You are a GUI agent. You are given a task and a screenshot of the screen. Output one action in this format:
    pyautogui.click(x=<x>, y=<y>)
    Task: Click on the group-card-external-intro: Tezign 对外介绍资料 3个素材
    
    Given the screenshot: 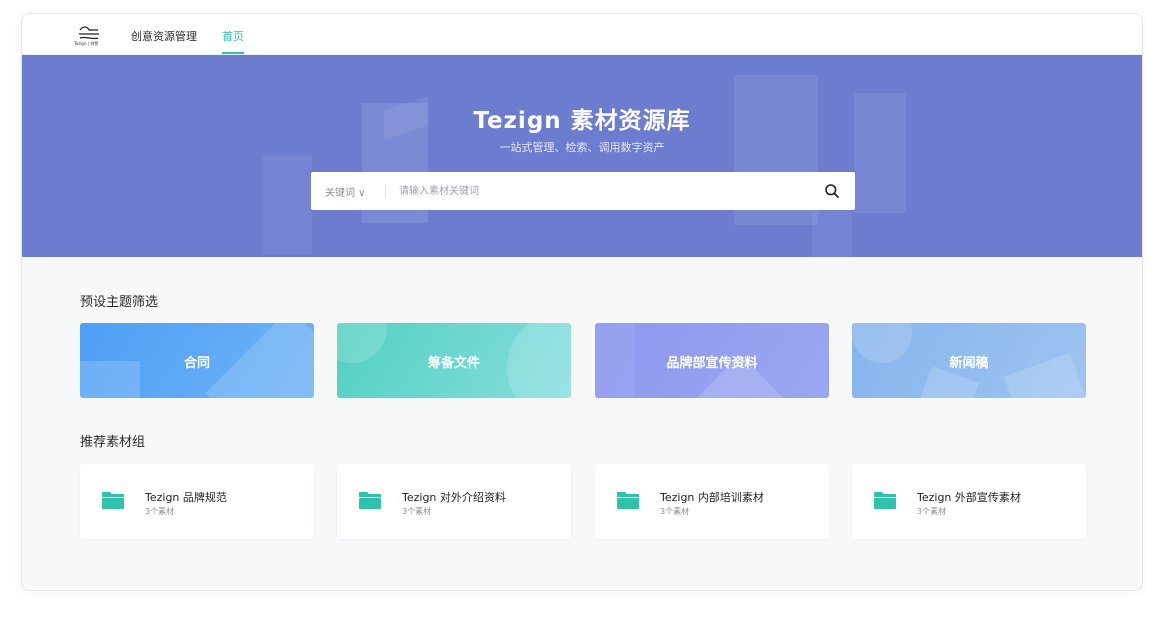 What is the action you would take?
    pyautogui.click(x=454, y=501)
    